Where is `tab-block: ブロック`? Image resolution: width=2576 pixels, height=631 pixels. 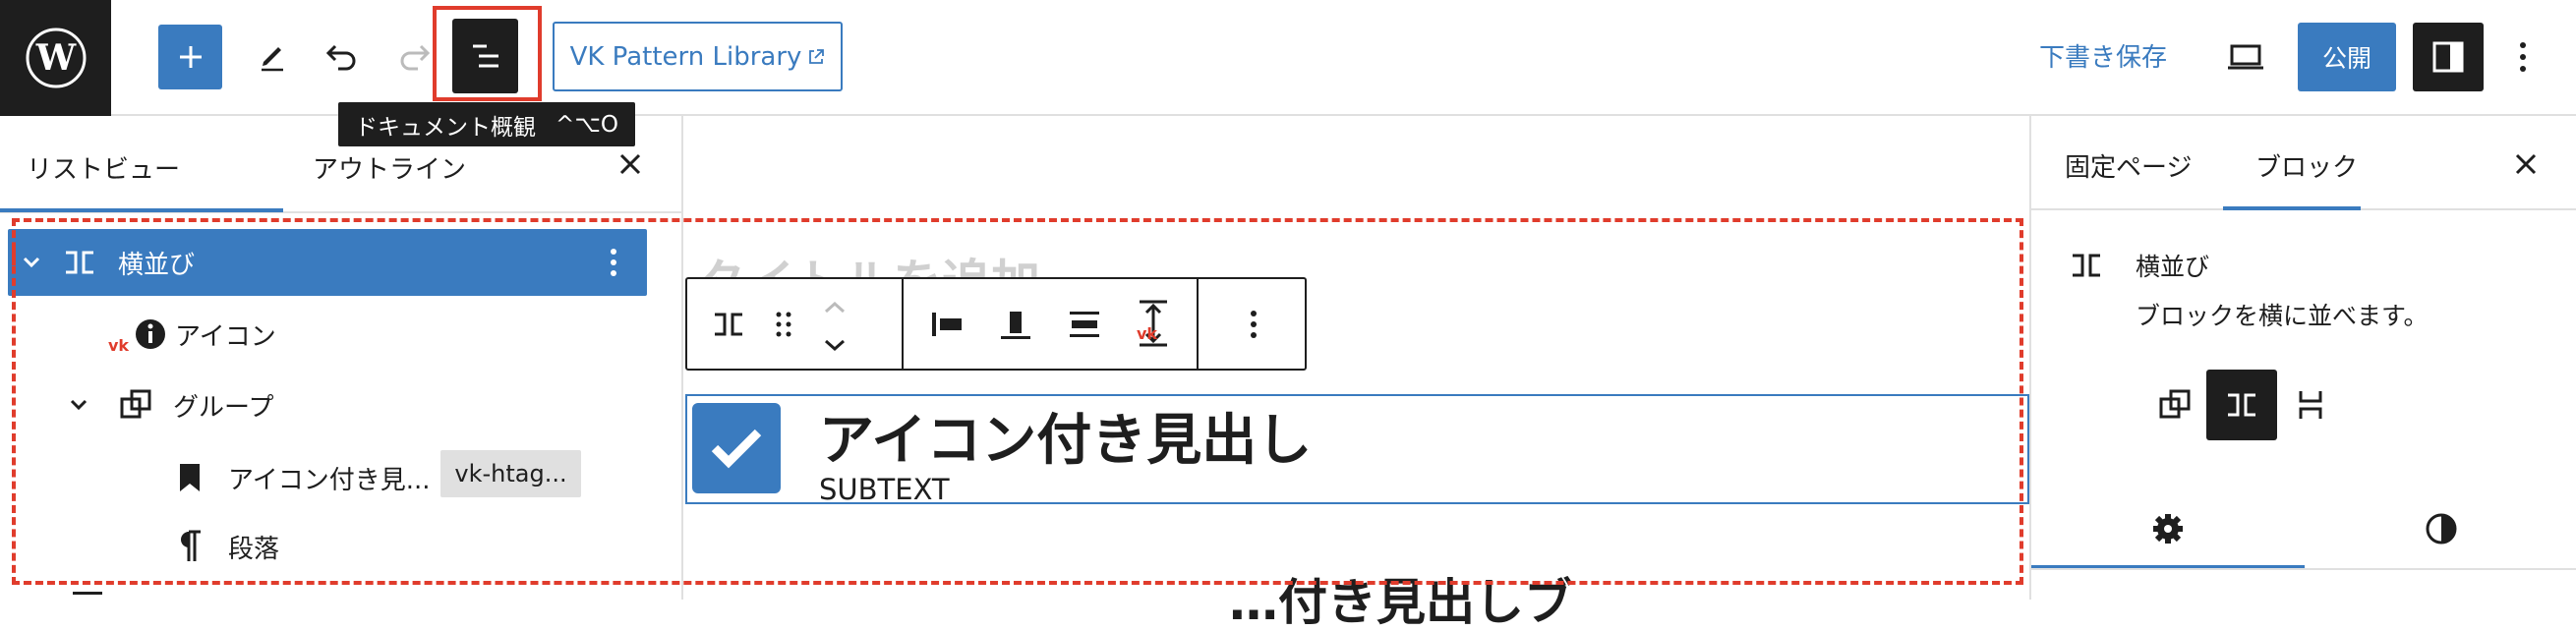 tab-block: ブロック is located at coordinates (2306, 165).